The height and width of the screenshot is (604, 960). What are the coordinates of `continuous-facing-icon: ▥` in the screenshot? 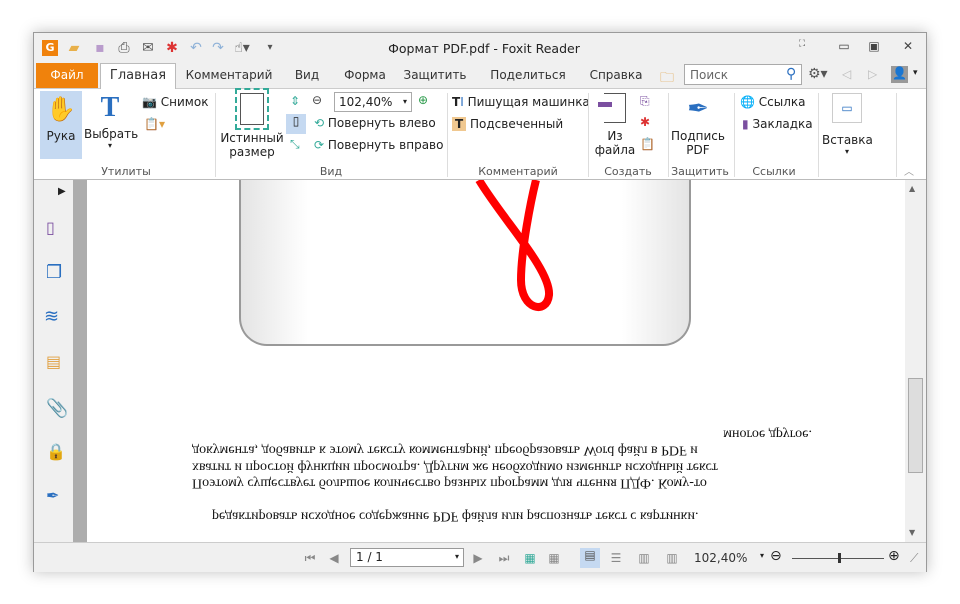 It's located at (672, 558).